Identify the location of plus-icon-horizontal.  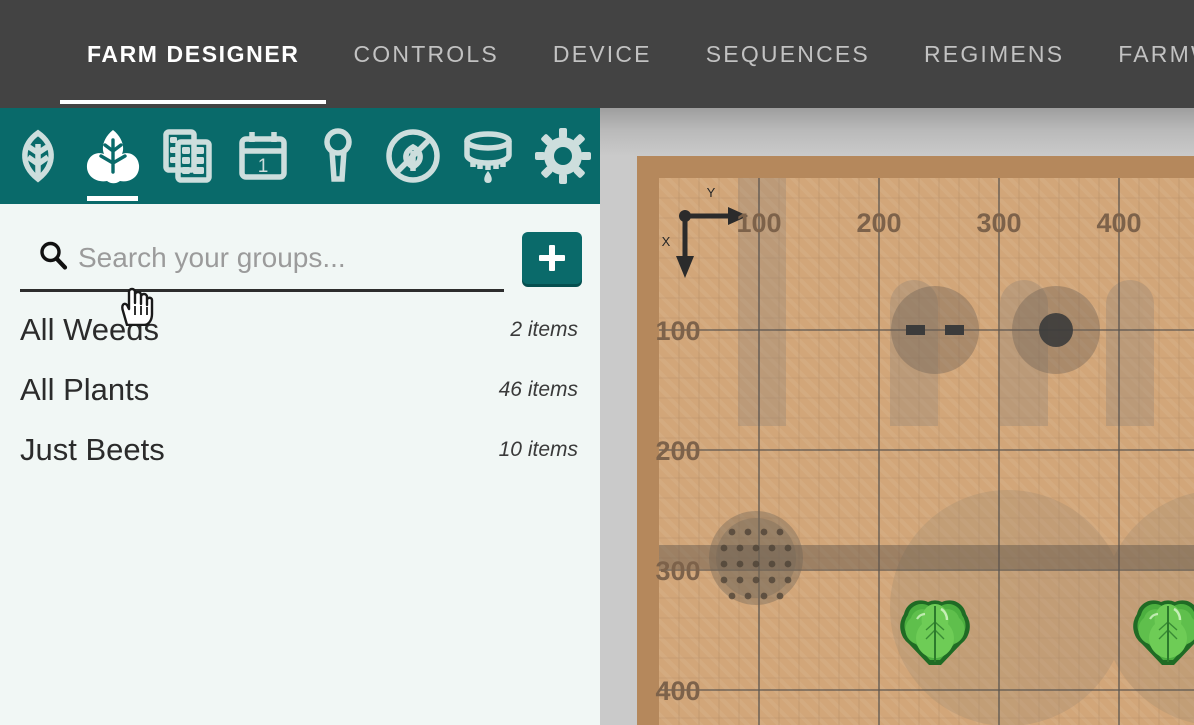
(552, 258).